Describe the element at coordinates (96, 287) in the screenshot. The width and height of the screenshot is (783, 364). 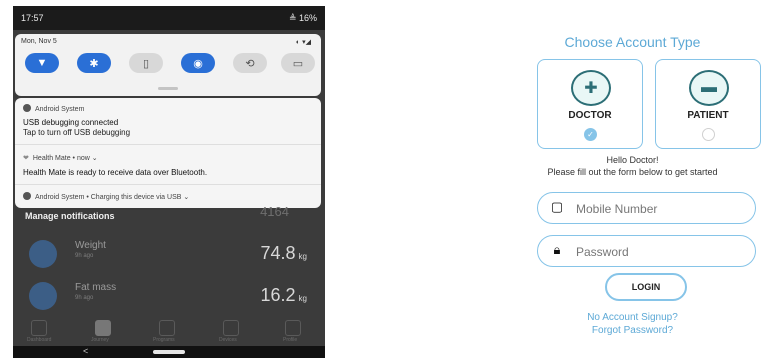
I see `metric-name: Fat mass` at that location.